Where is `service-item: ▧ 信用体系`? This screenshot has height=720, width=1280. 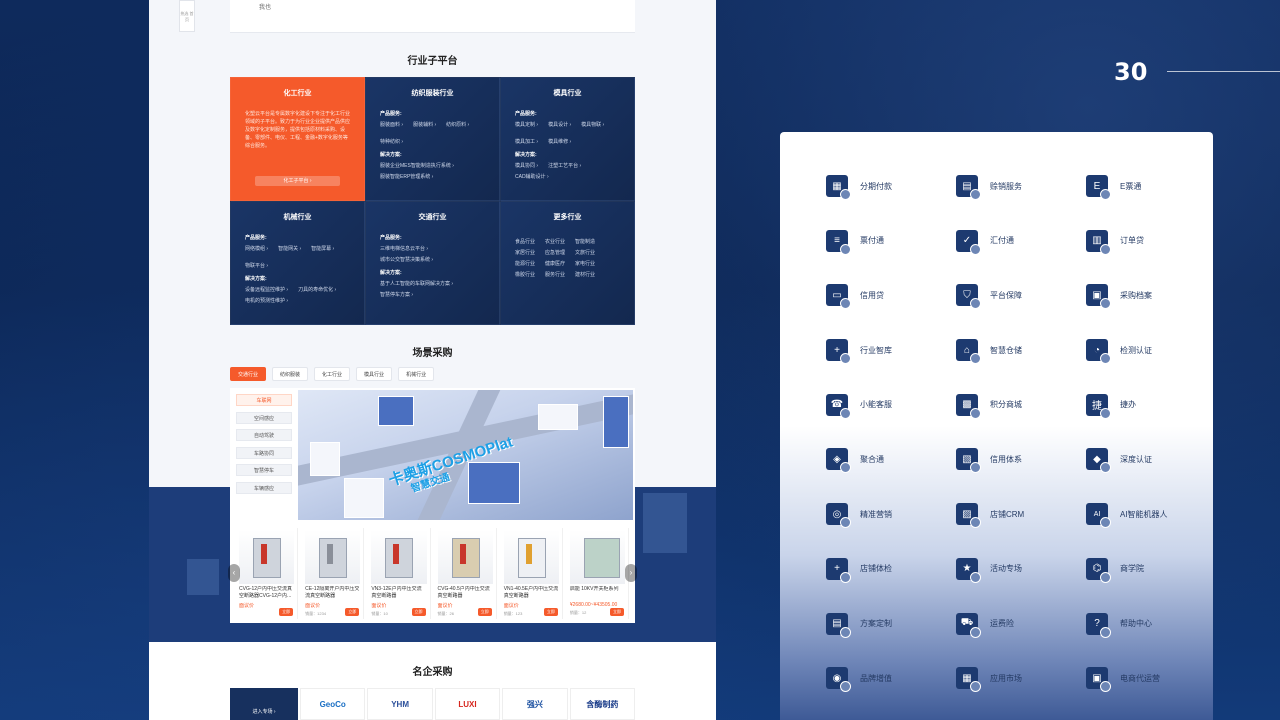
service-item: ▧ 信用体系 is located at coordinates (1021, 459).